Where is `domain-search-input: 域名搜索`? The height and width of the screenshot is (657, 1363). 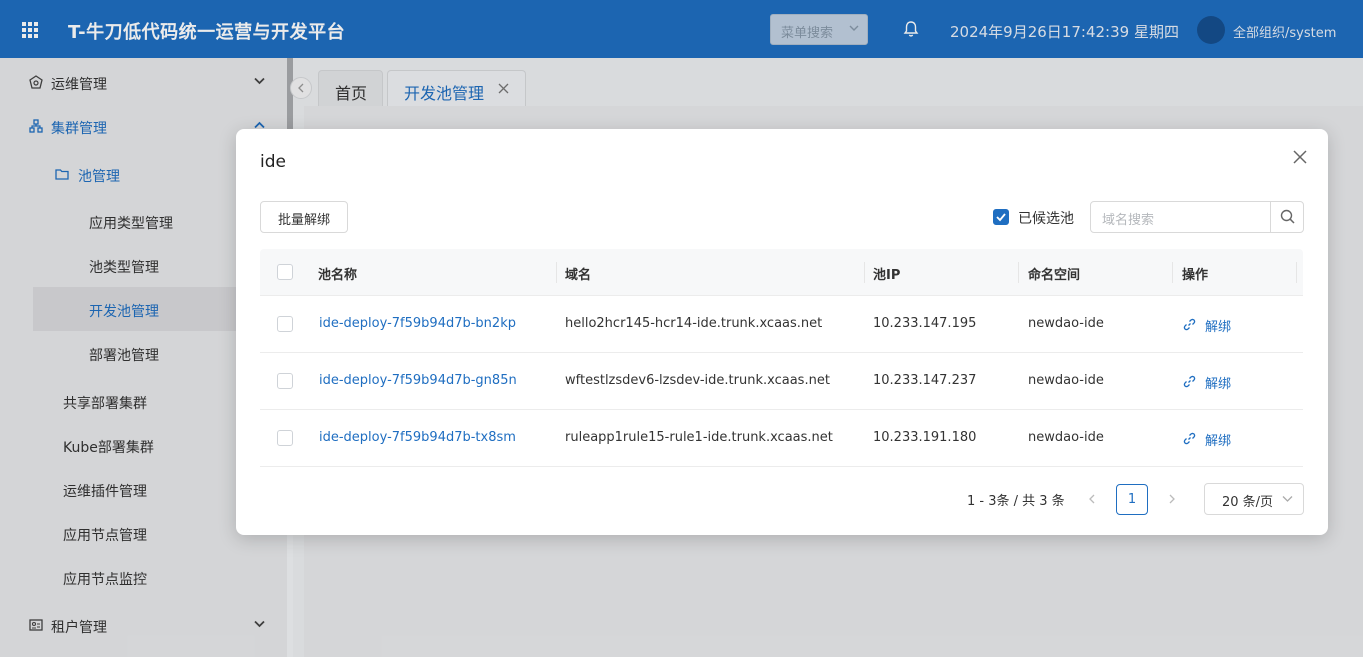 domain-search-input: 域名搜索 is located at coordinates (1197, 217).